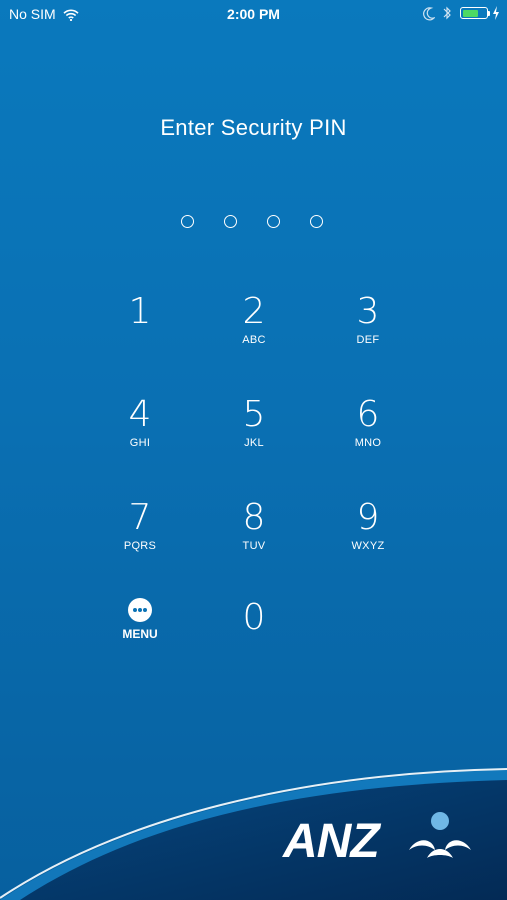 This screenshot has height=900, width=507. I want to click on battery-nub, so click(489, 13).